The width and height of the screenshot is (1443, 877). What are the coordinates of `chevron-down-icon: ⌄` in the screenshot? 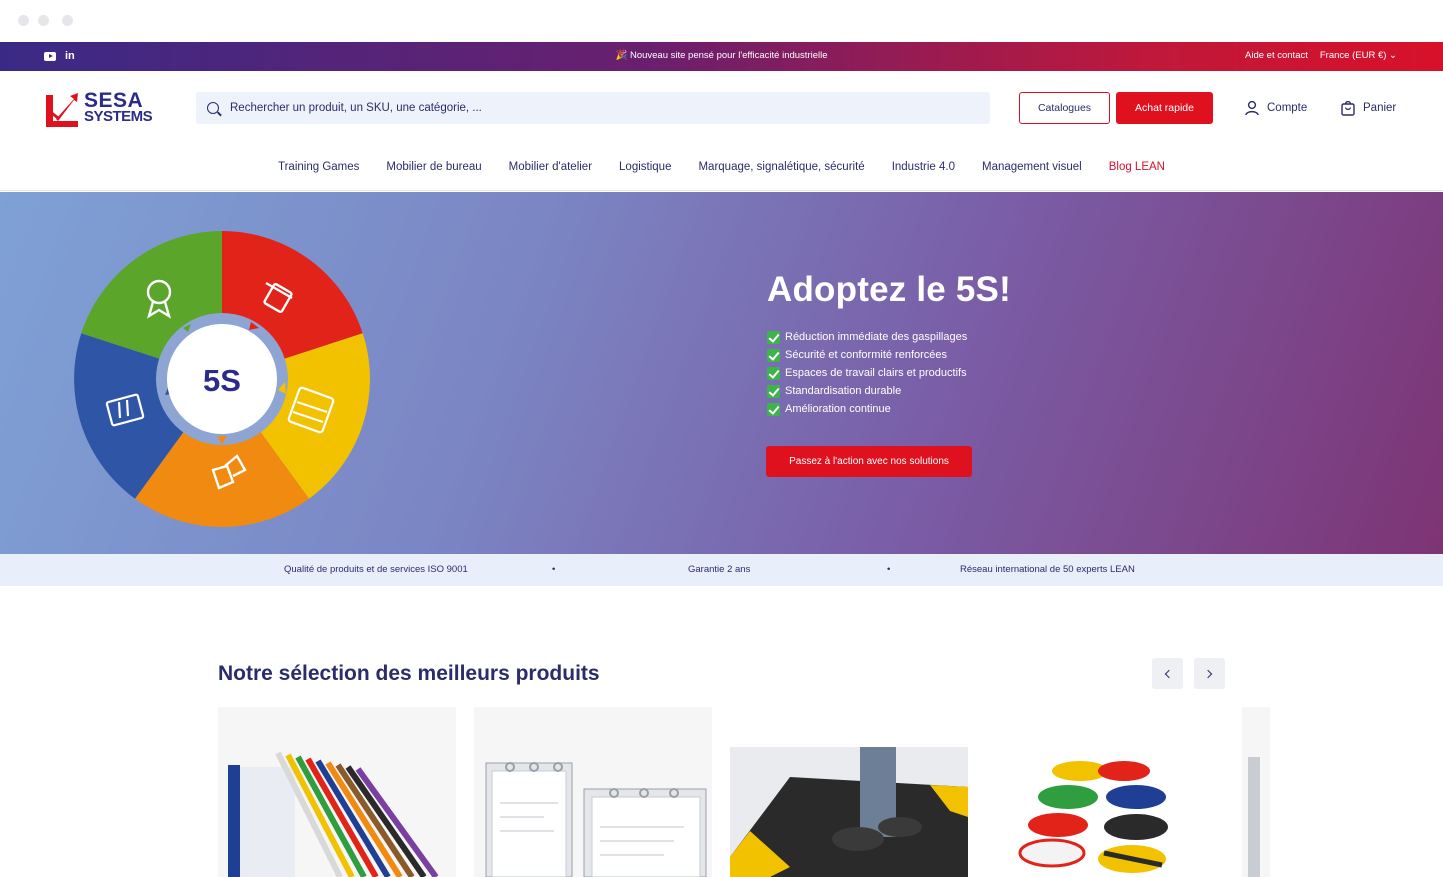 It's located at (1393, 55).